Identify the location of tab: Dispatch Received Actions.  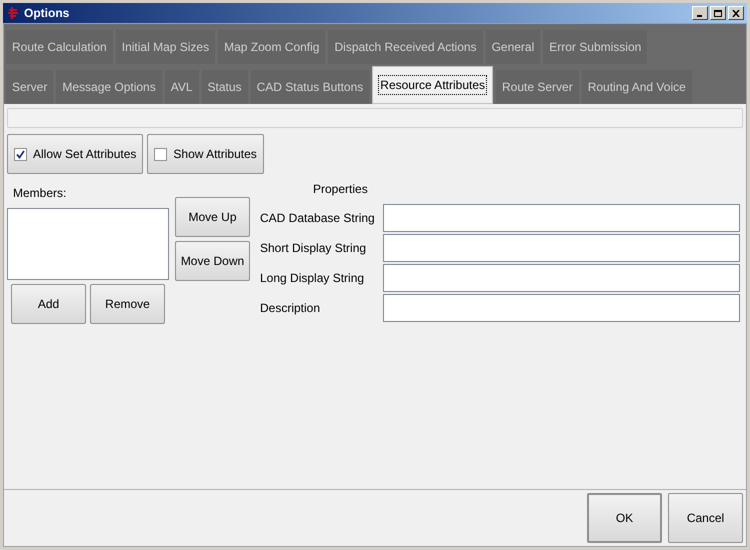
(405, 47).